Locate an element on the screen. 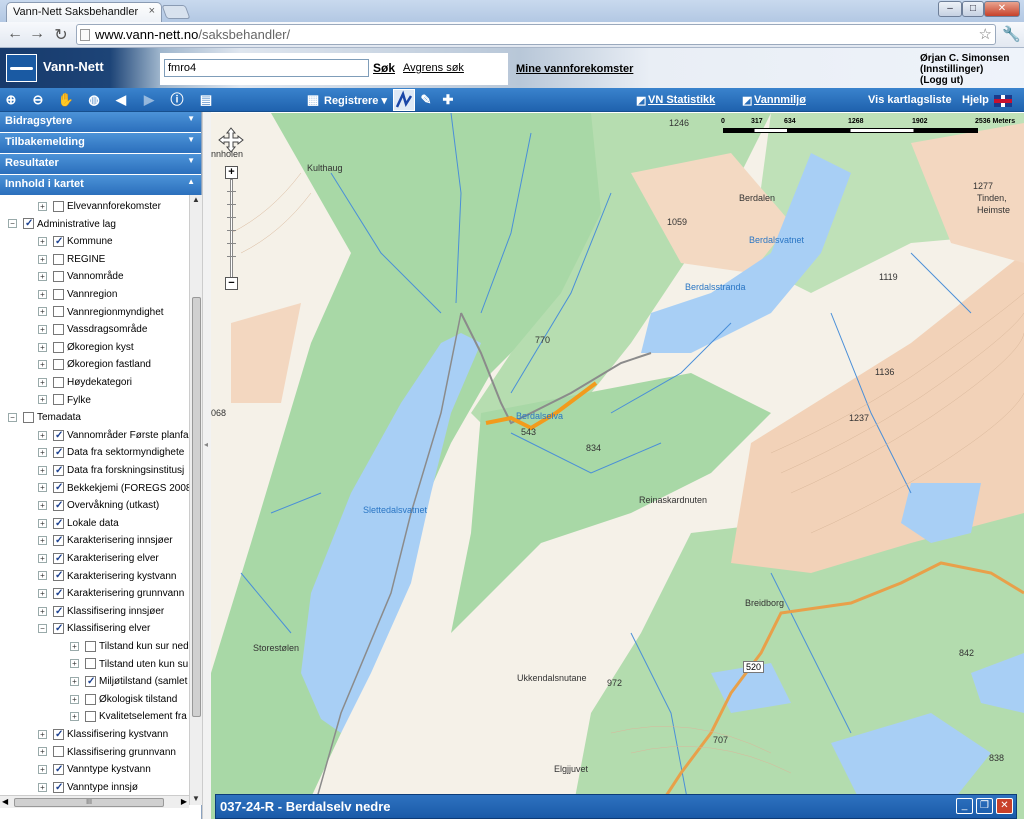 The image size is (1024, 819). layer-tree-item: + Høydekategori is located at coordinates (85, 382).